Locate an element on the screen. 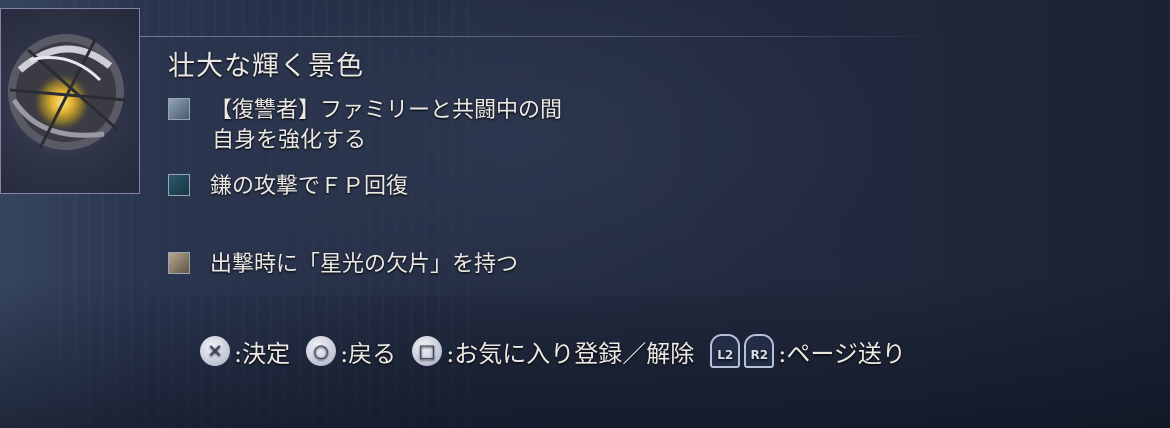 Image resolution: width=1170 pixels, height=428 pixels. effect-text: 鎌の攻撃でＦＰ回復 is located at coordinates (309, 186).